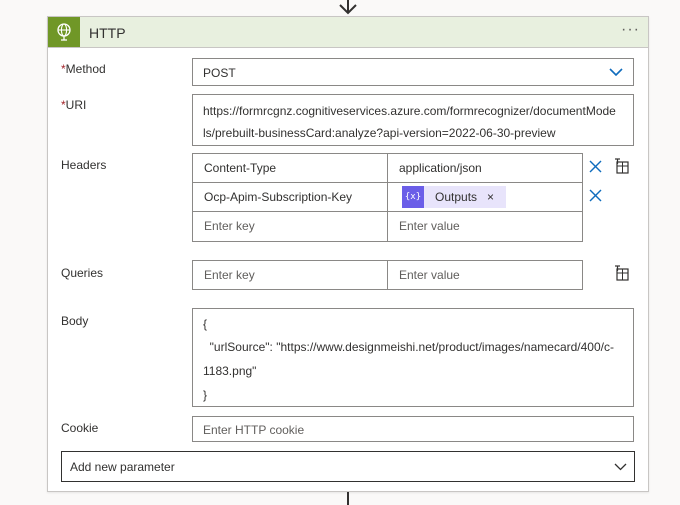  I want to click on expression-icon: {x}, so click(413, 197).